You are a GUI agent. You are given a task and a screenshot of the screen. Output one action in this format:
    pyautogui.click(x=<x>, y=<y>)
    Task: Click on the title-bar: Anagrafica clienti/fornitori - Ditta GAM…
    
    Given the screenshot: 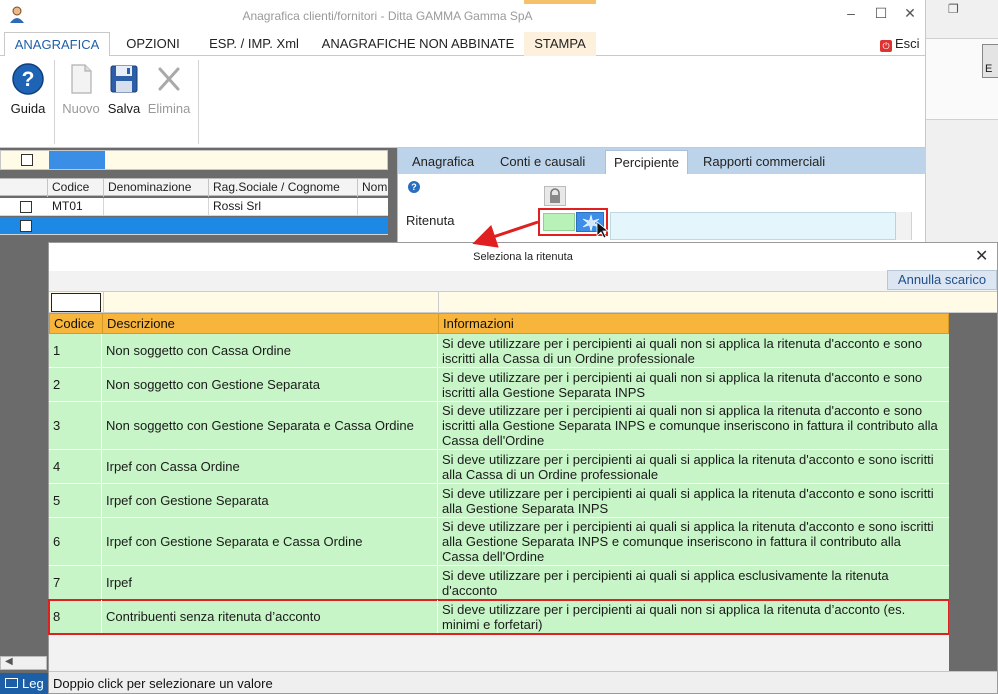 What is the action you would take?
    pyautogui.click(x=462, y=16)
    